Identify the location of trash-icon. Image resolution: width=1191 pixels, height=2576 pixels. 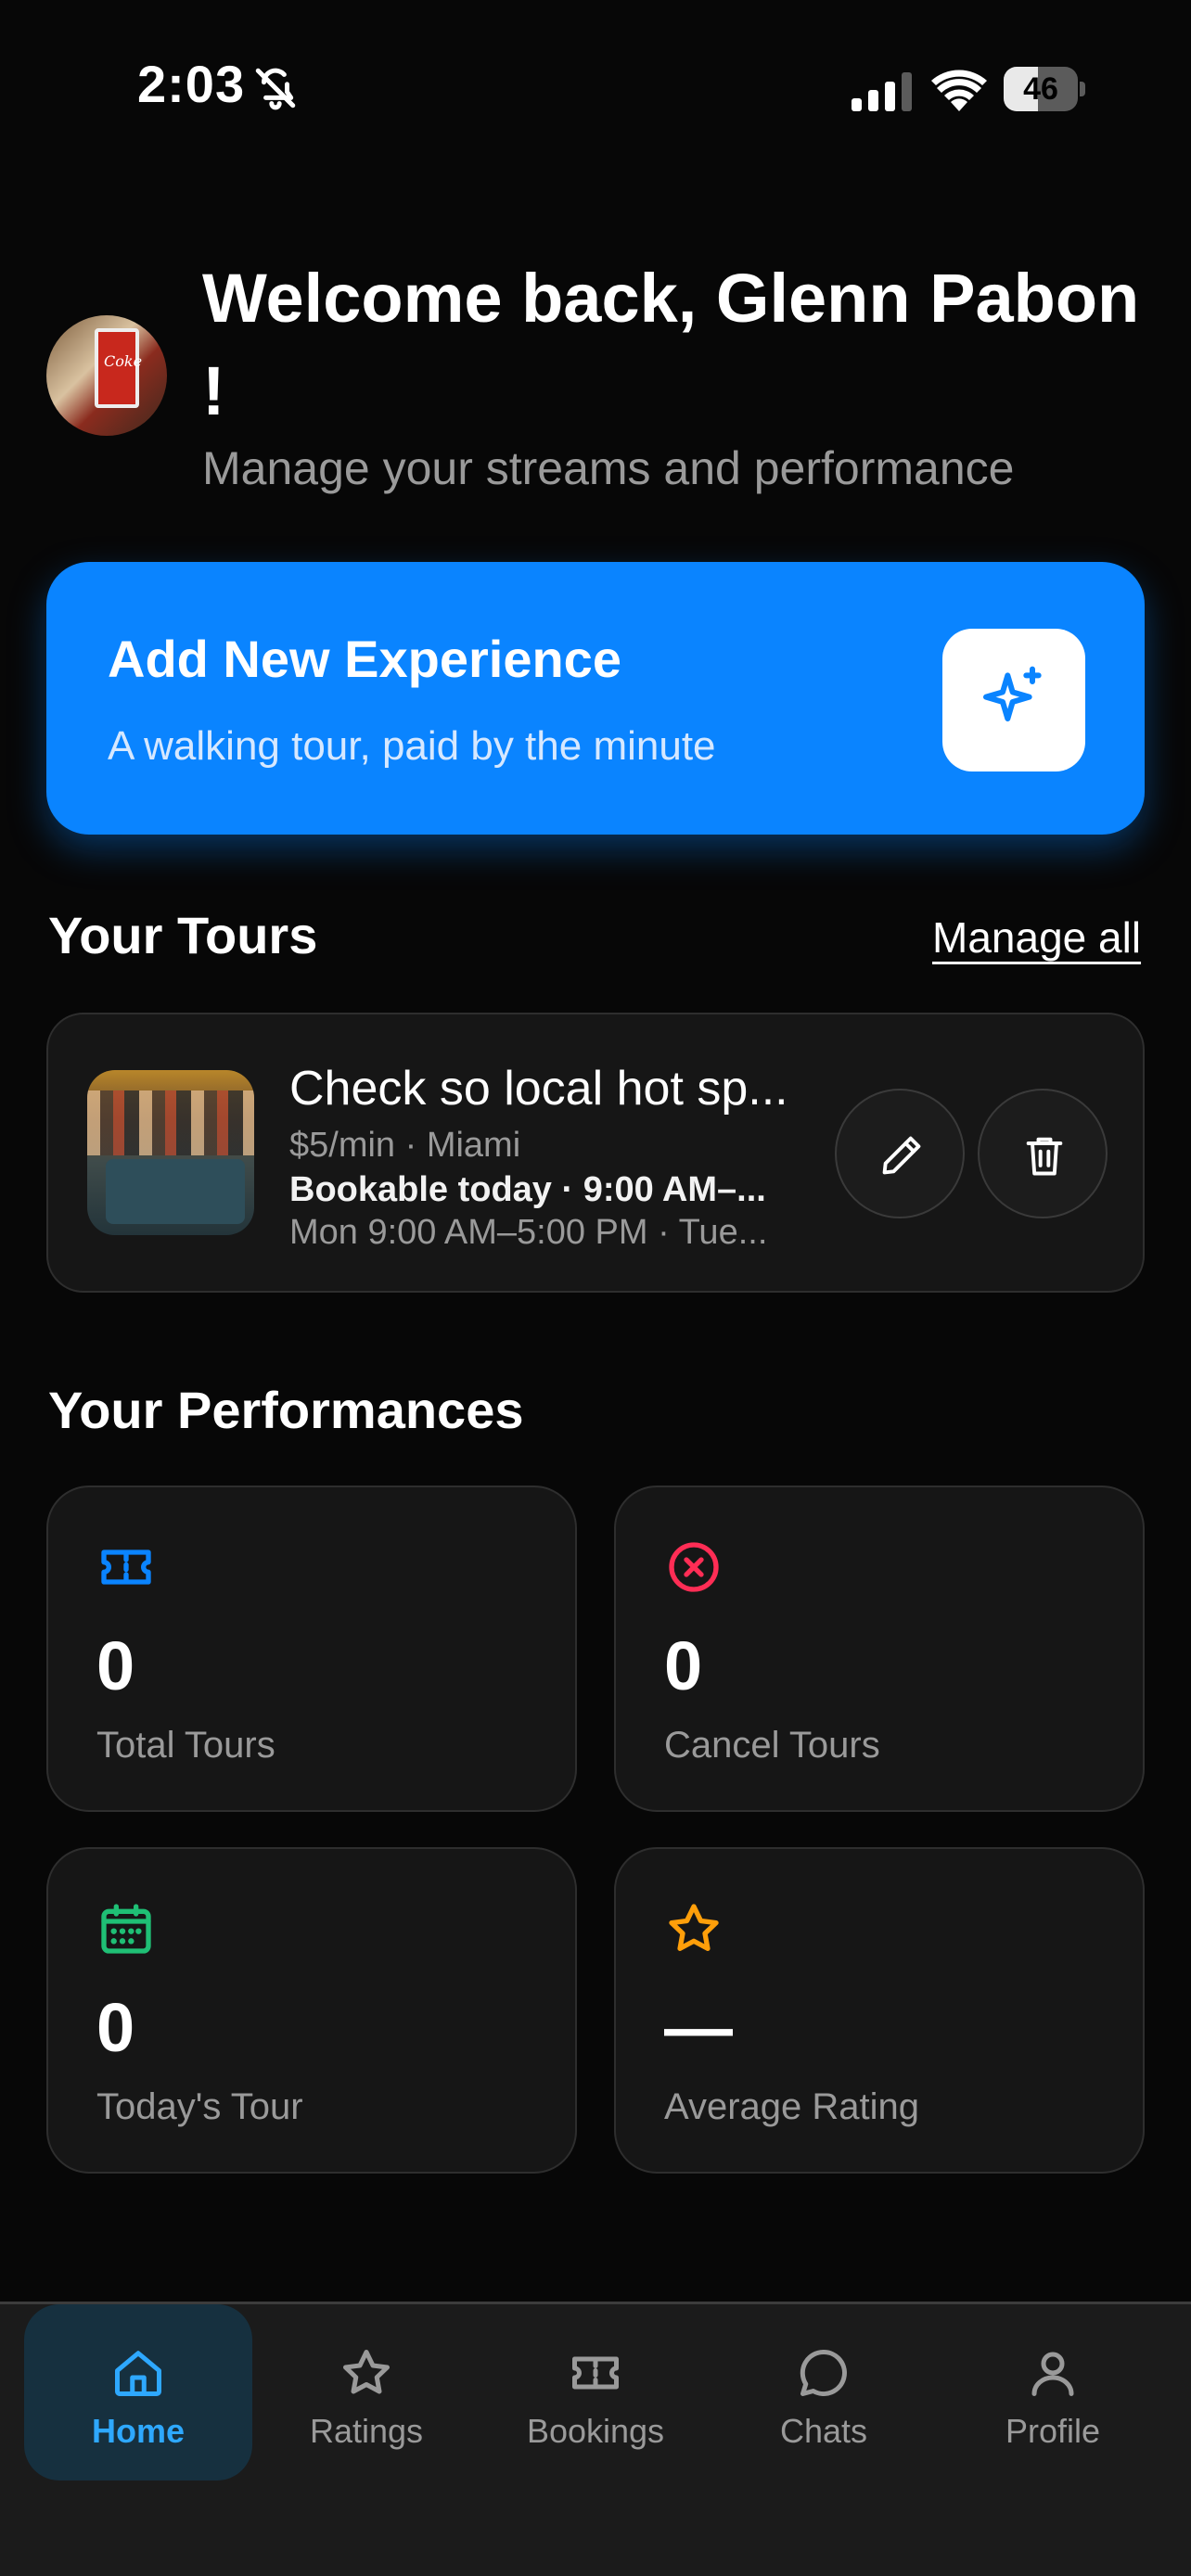
(1044, 1156).